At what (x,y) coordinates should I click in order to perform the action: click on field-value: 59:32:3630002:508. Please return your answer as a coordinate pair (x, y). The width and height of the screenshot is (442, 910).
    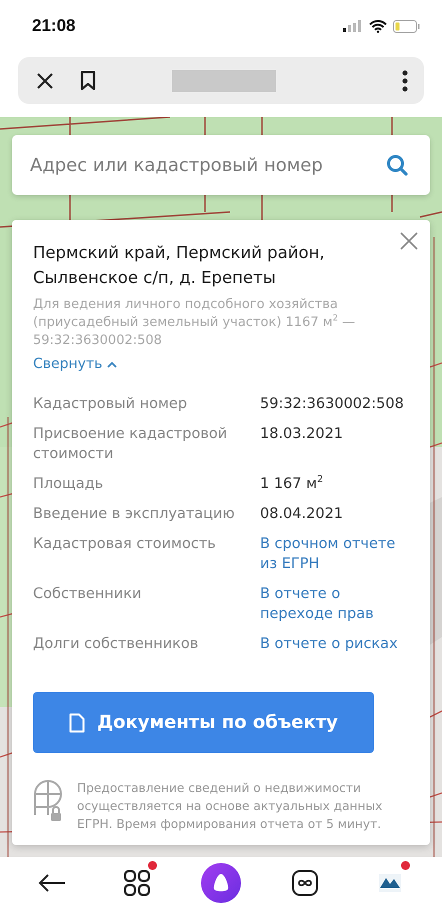
    Looking at the image, I should click on (332, 404).